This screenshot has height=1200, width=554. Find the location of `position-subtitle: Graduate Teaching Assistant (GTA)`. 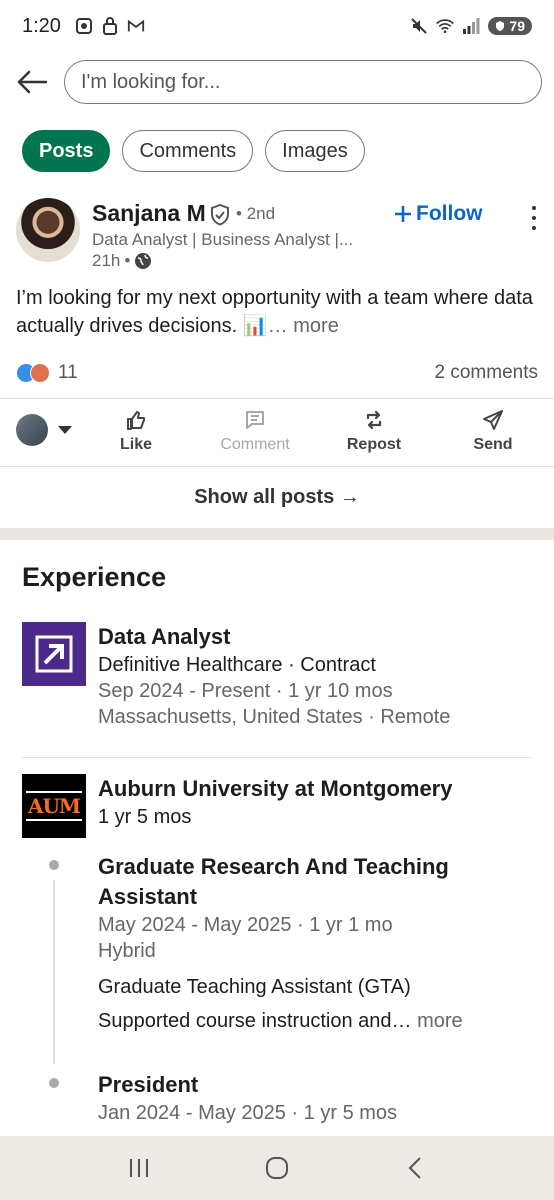

position-subtitle: Graduate Teaching Assistant (GTA) is located at coordinates (254, 987).